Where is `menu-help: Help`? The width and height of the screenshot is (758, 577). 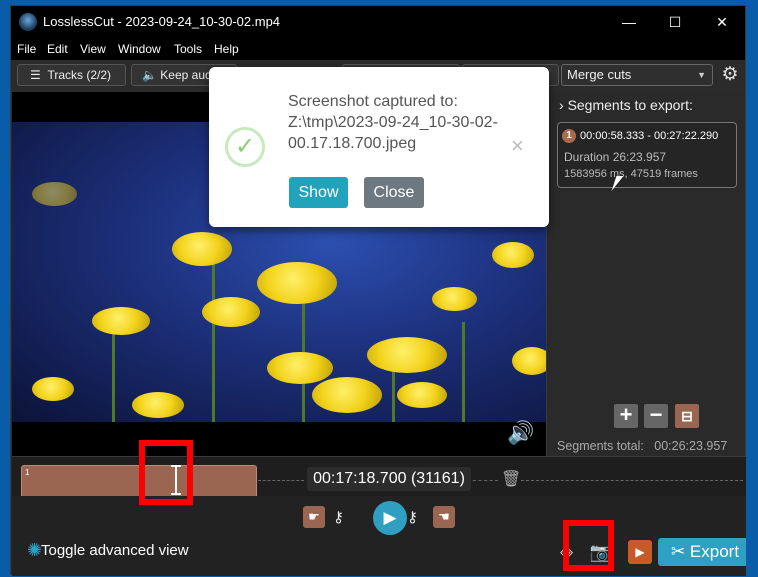
menu-help: Help is located at coordinates (226, 49).